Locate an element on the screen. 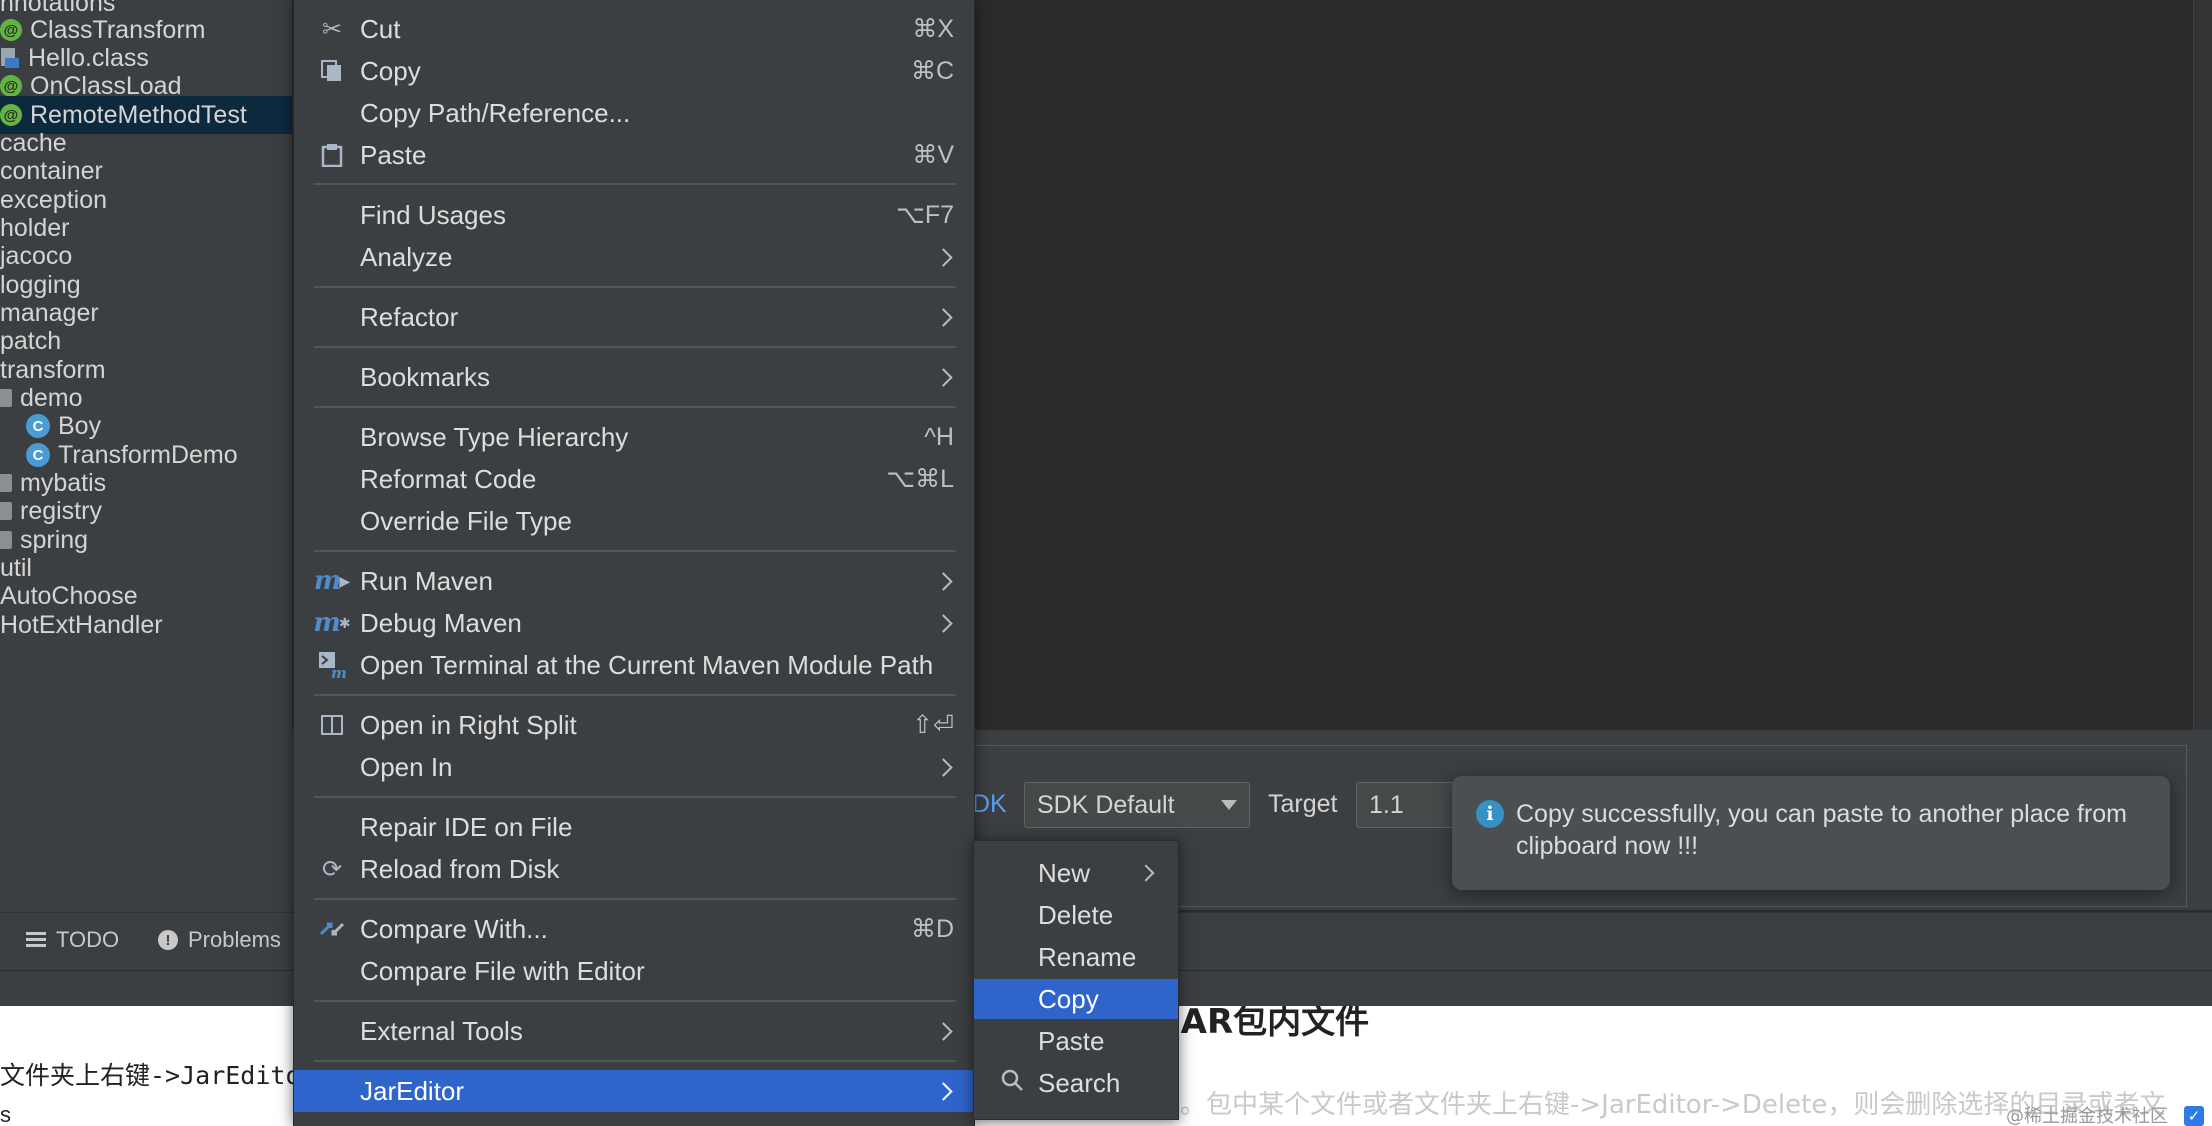 The height and width of the screenshot is (1126, 2212). submenu-item-delete: Delete is located at coordinates (1076, 915).